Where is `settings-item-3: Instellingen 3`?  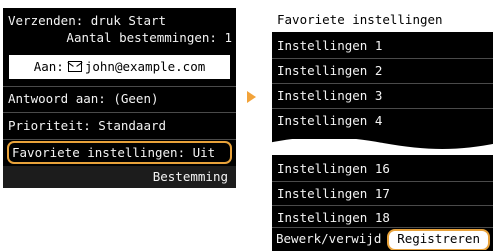
settings-item-3: Instellingen 3 is located at coordinates (382, 96).